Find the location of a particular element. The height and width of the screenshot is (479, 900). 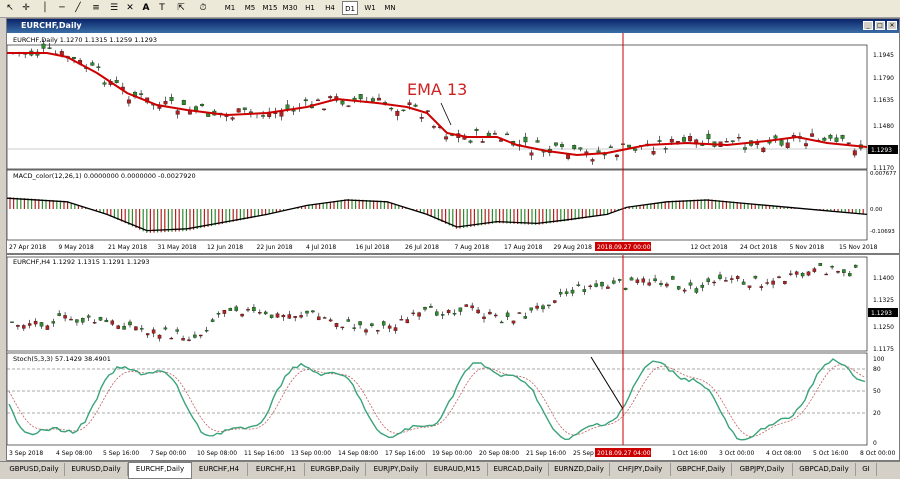

tab-eurchf-h1: EURCHF,H1 is located at coordinates (276, 469).